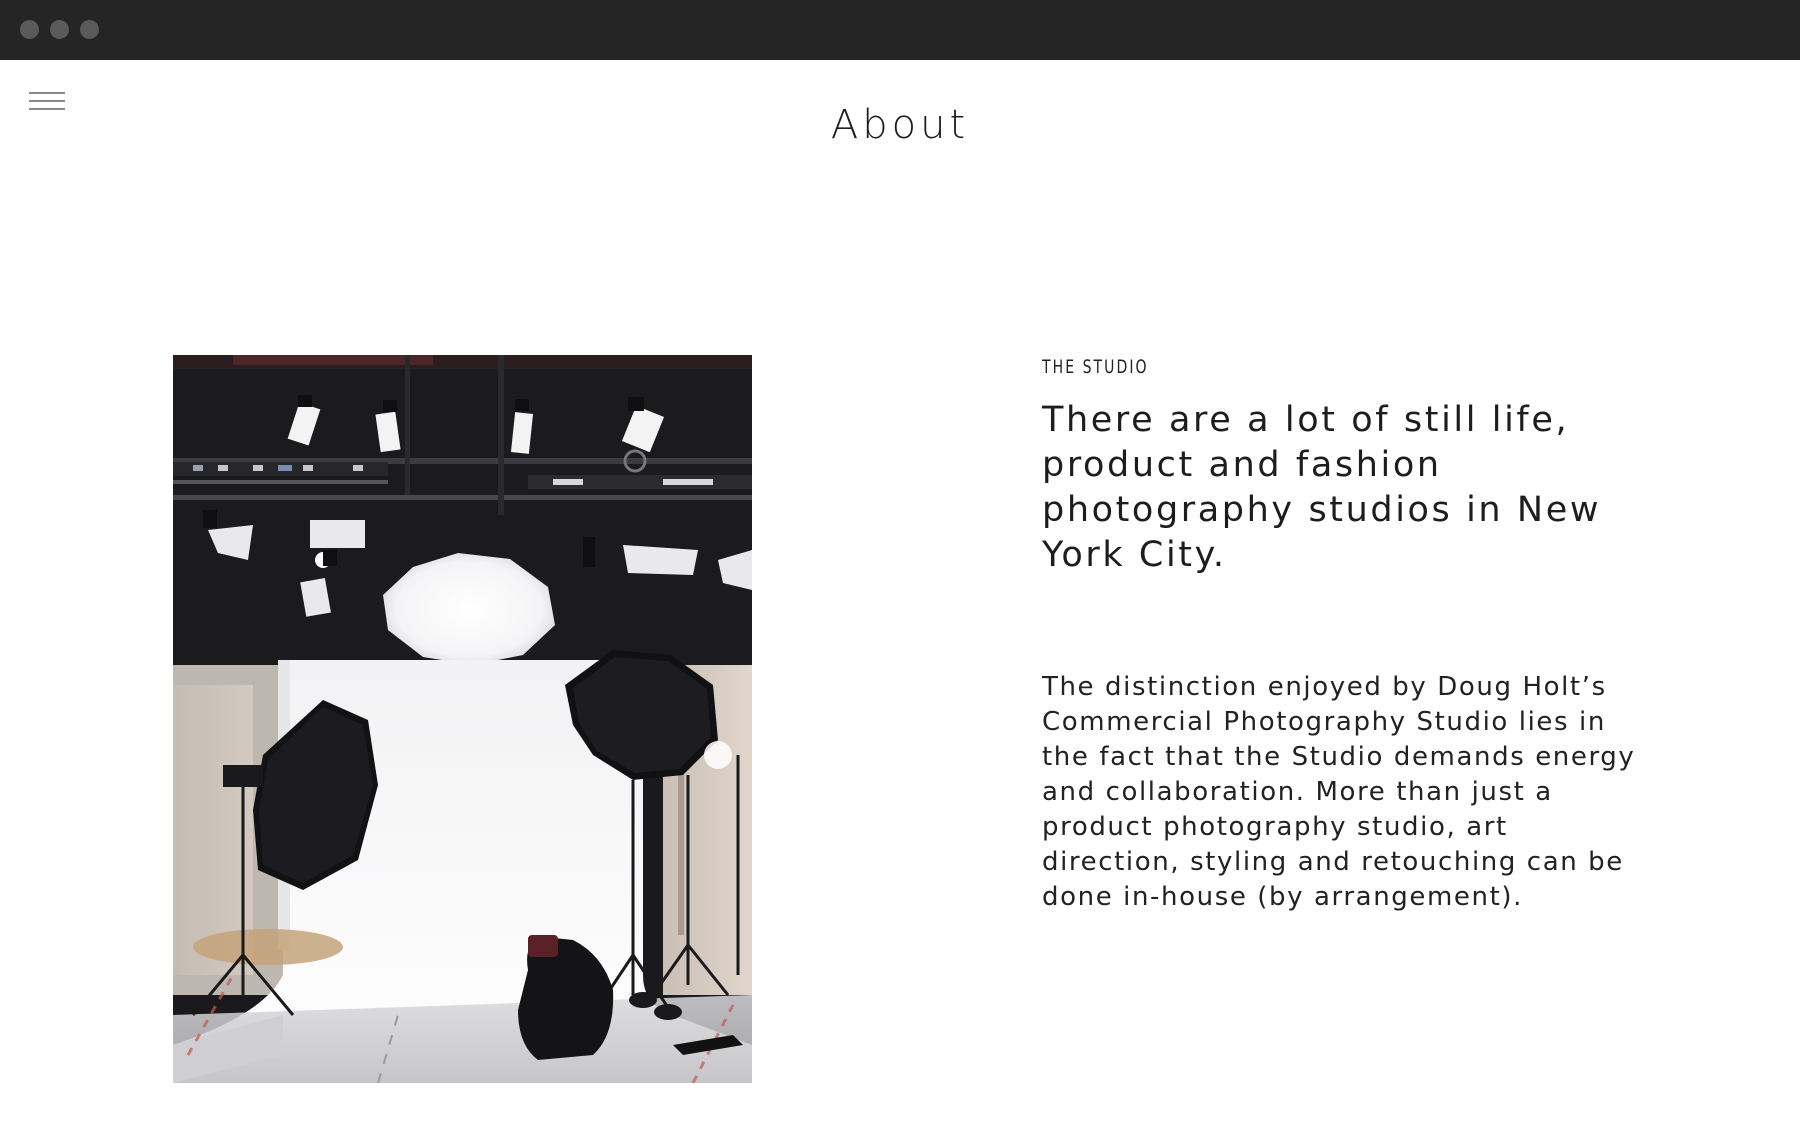 This screenshot has width=1800, height=1122. What do you see at coordinates (900, 30) in the screenshot?
I see `browser-title-bar` at bounding box center [900, 30].